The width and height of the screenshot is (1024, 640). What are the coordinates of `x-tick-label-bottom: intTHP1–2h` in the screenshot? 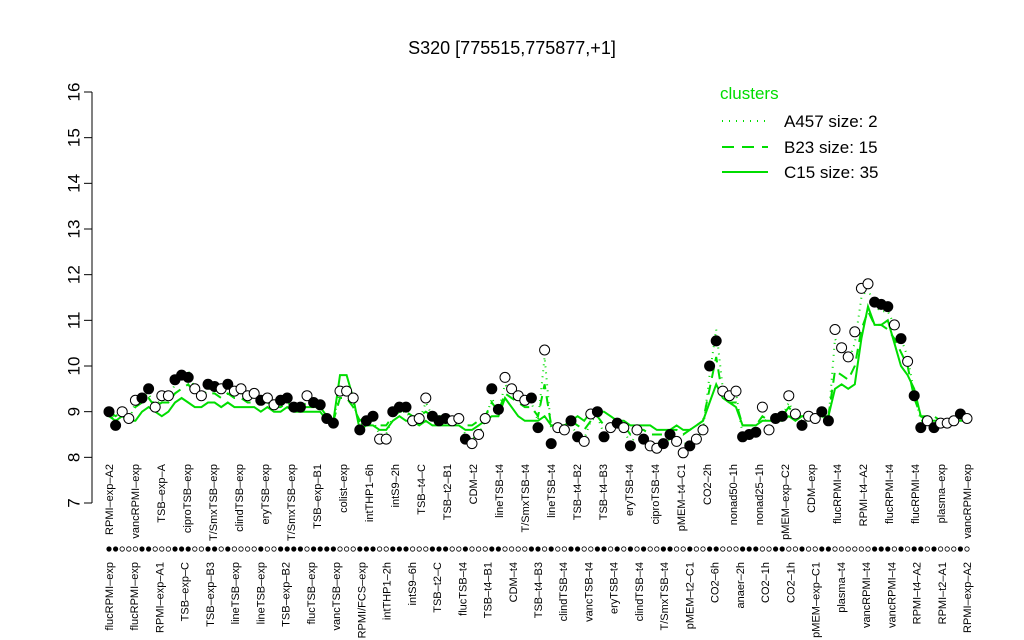 It's located at (388, 591).